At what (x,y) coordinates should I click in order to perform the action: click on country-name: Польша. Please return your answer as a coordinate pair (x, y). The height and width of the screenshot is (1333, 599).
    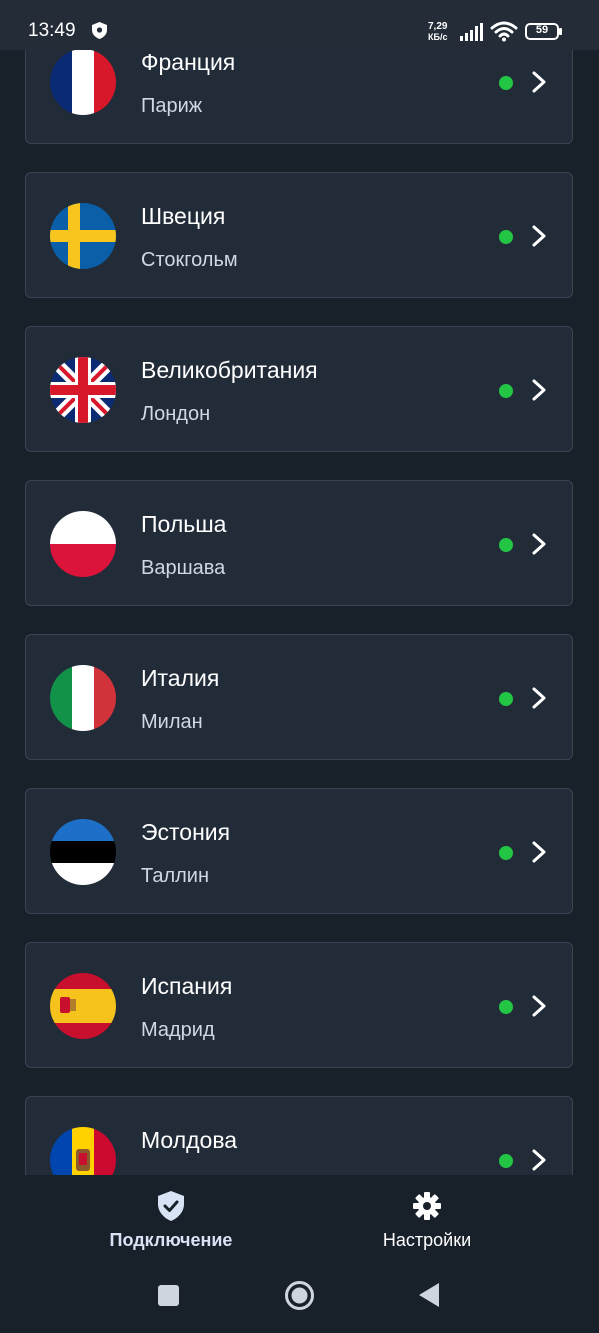
    Looking at the image, I should click on (184, 524).